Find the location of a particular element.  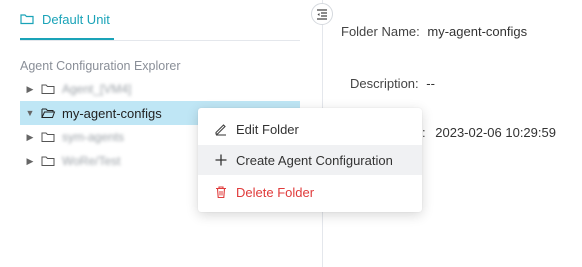

tree-node-label: sym-agents is located at coordinates (93, 137).